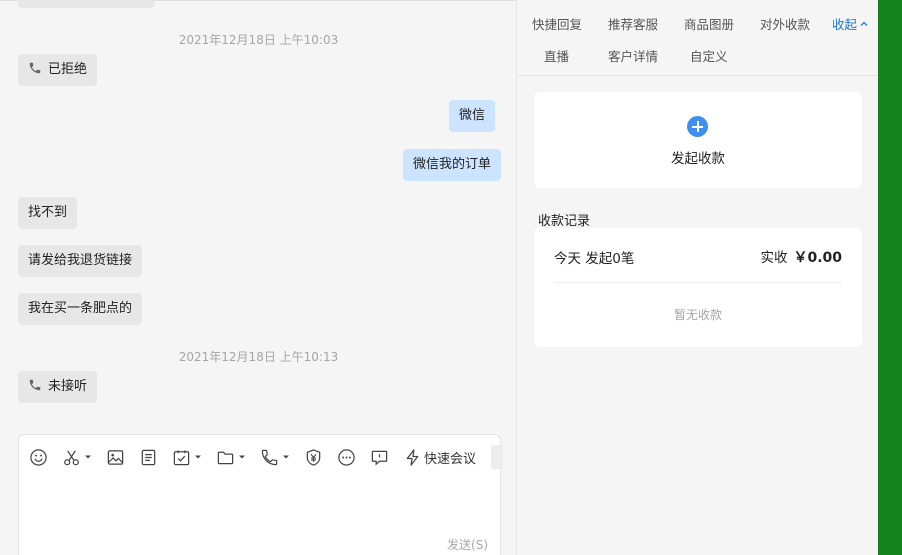 Image resolution: width=902 pixels, height=555 pixels. I want to click on tab-custom: 自定义, so click(709, 55).